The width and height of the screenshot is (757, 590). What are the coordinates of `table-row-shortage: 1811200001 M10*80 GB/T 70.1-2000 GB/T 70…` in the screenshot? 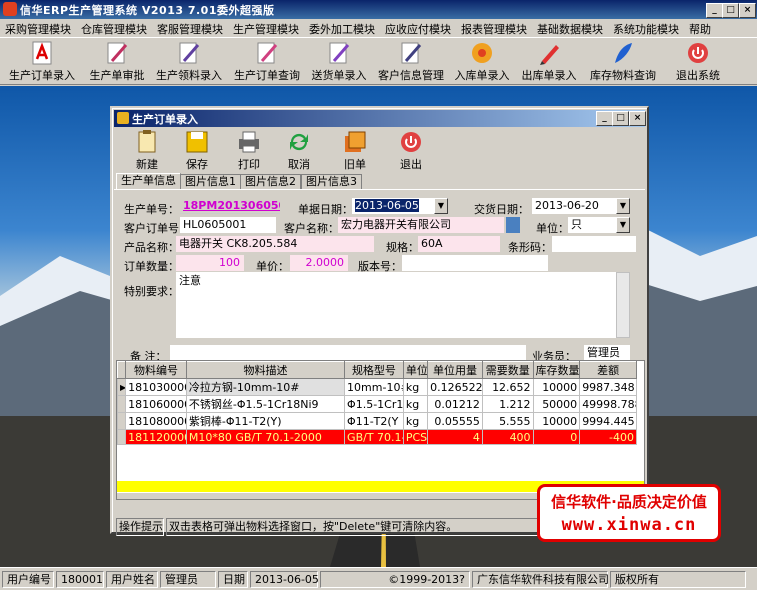 It's located at (376, 437).